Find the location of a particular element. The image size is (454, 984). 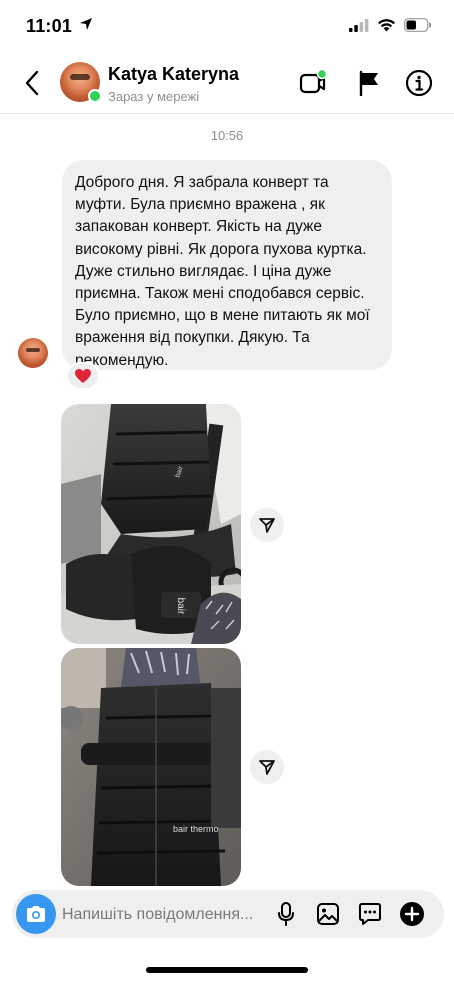

status-indicators is located at coordinates (390, 25).